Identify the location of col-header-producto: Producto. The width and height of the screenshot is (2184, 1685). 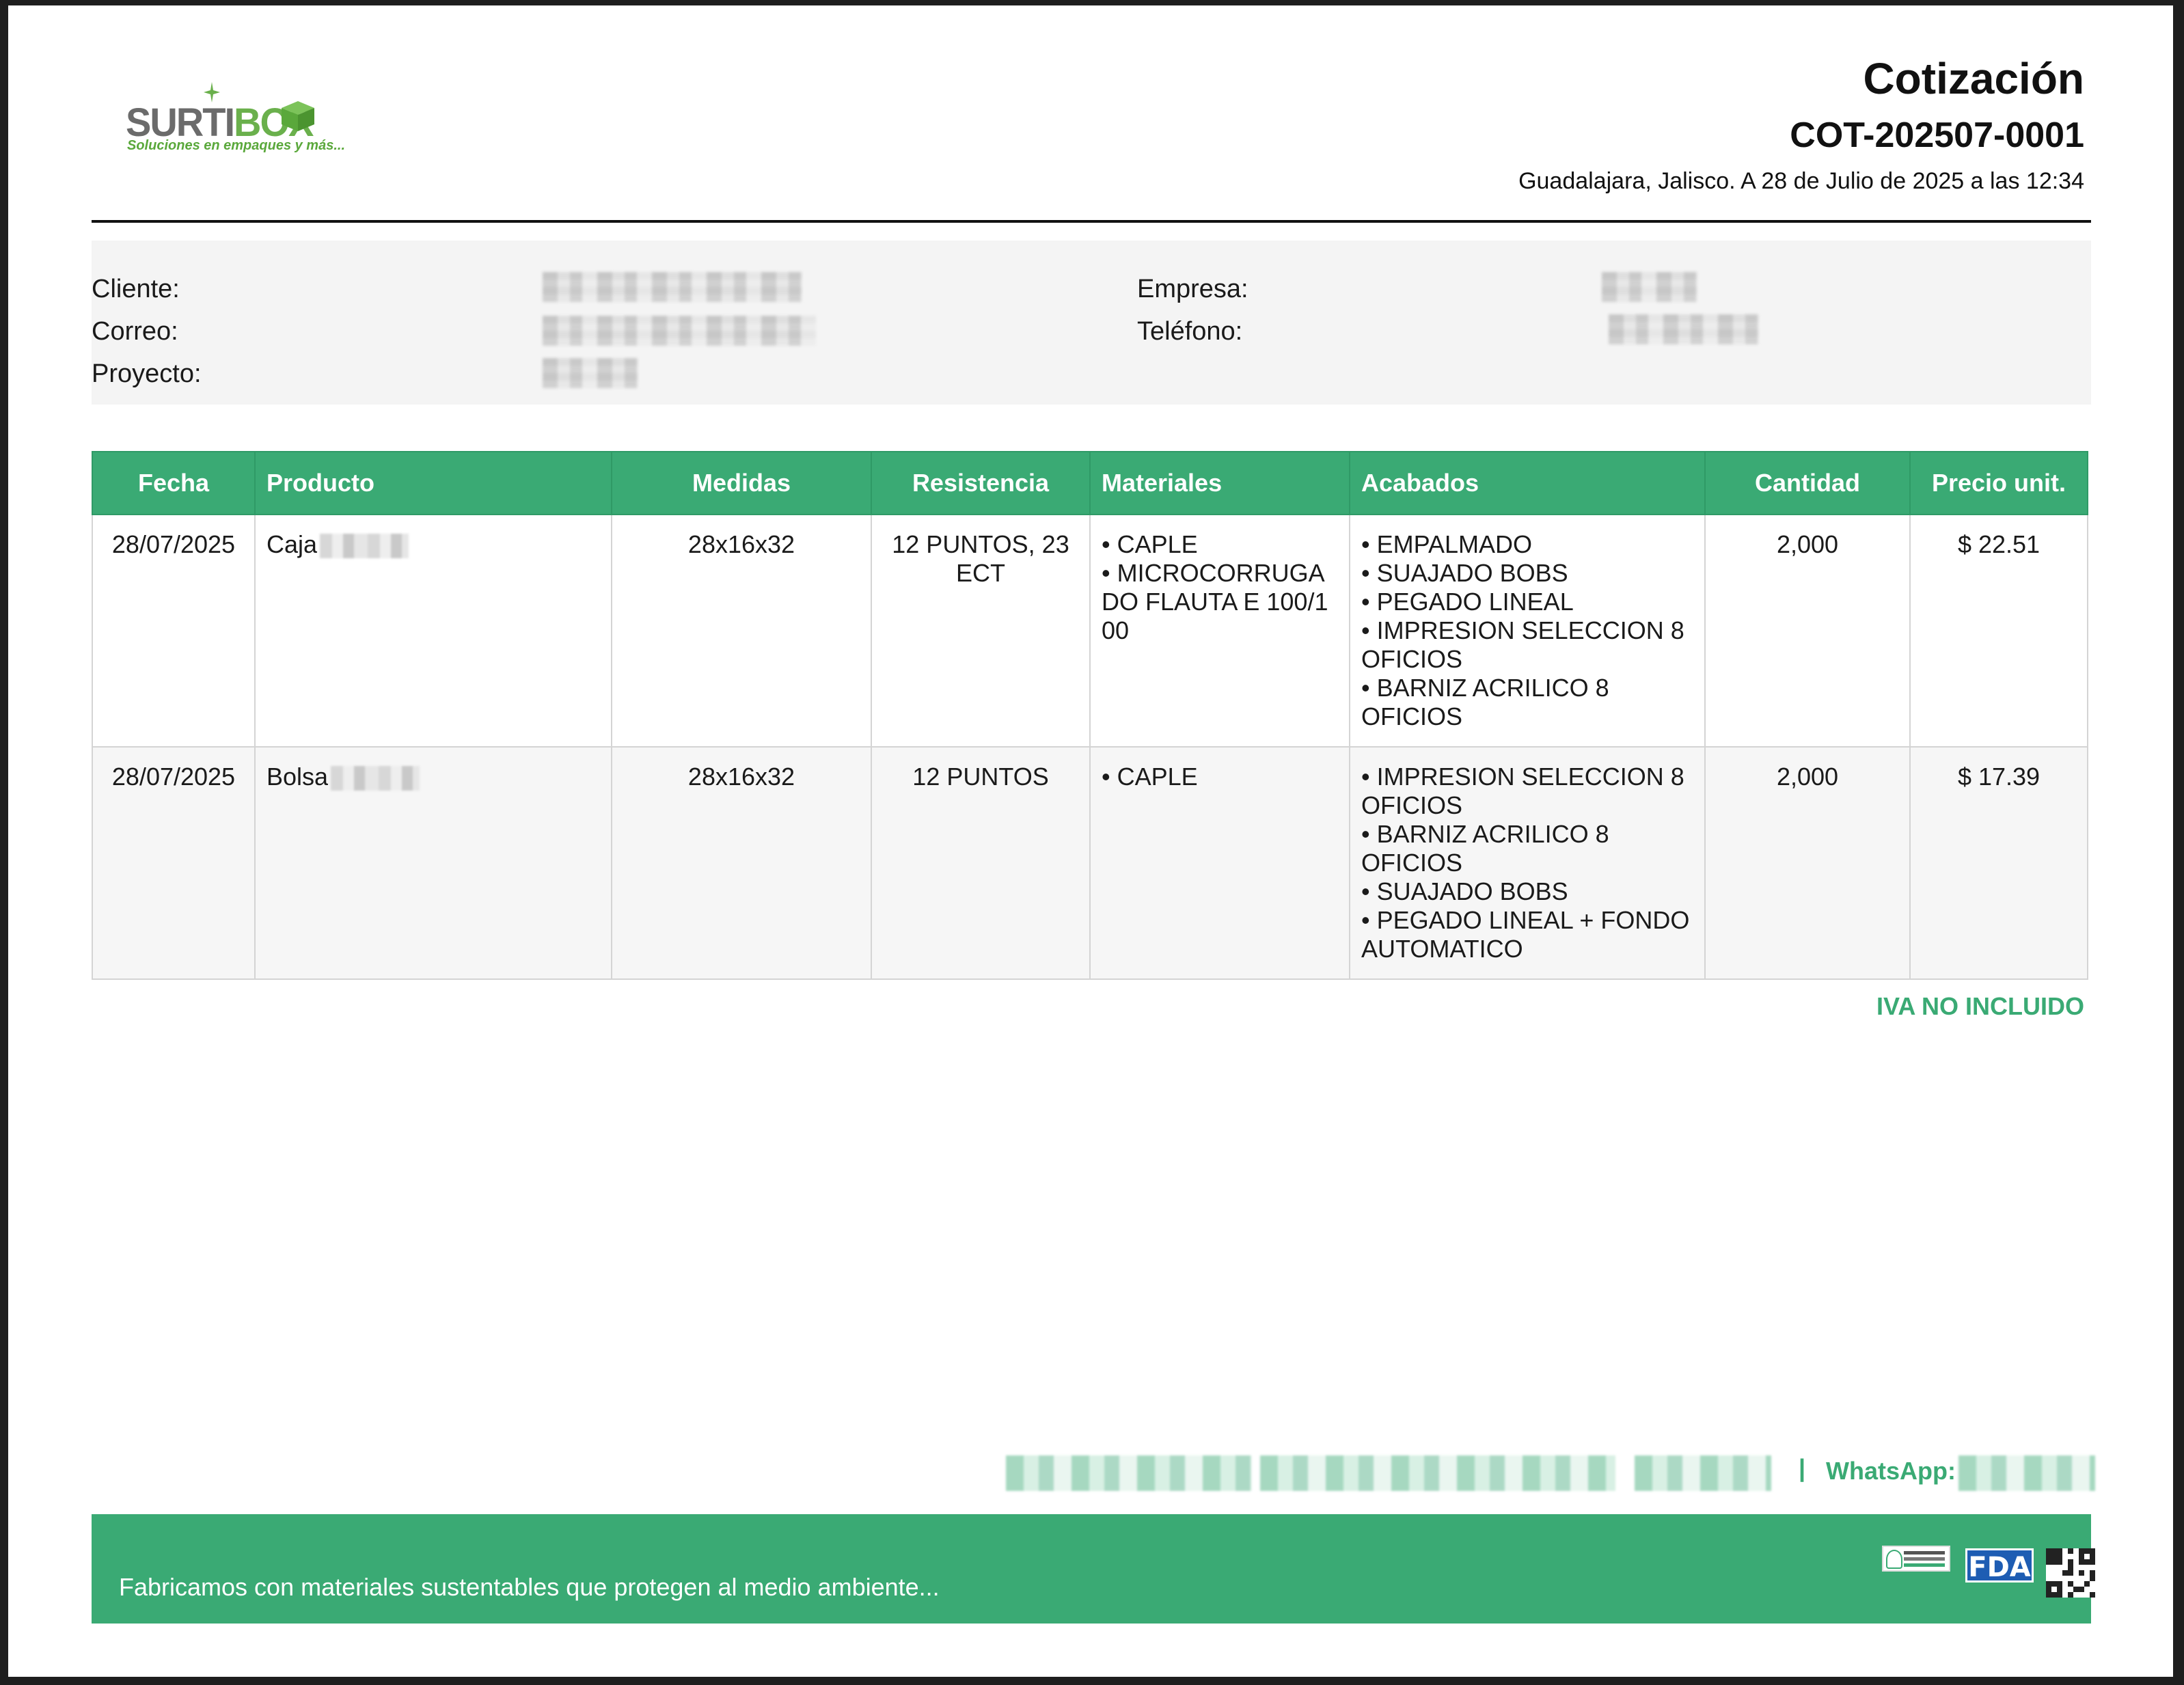
(433, 483).